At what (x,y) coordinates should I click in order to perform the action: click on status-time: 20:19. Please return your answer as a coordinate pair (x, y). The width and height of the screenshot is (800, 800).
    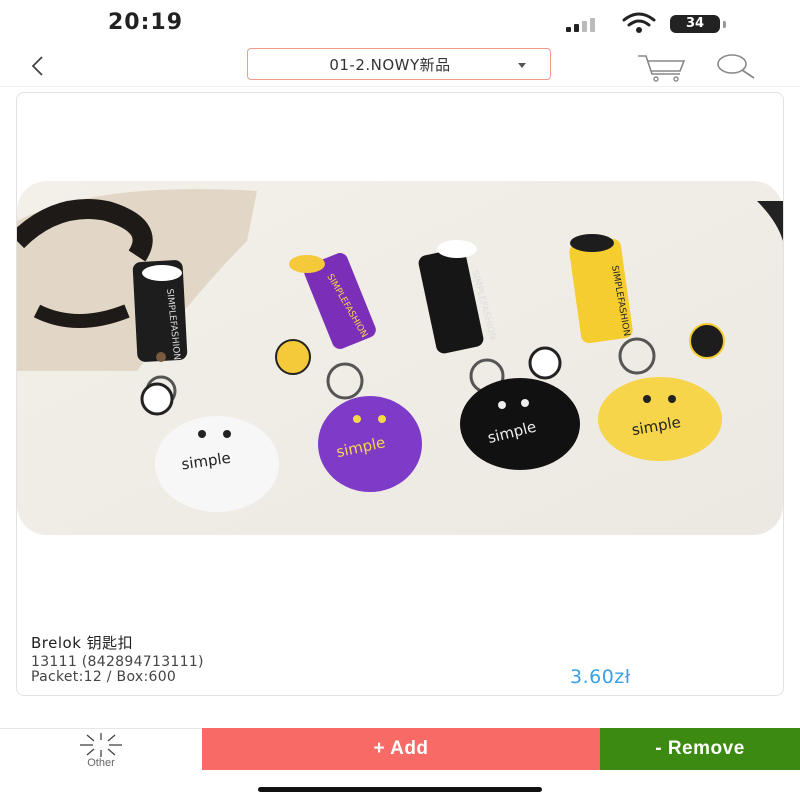
    Looking at the image, I should click on (146, 22).